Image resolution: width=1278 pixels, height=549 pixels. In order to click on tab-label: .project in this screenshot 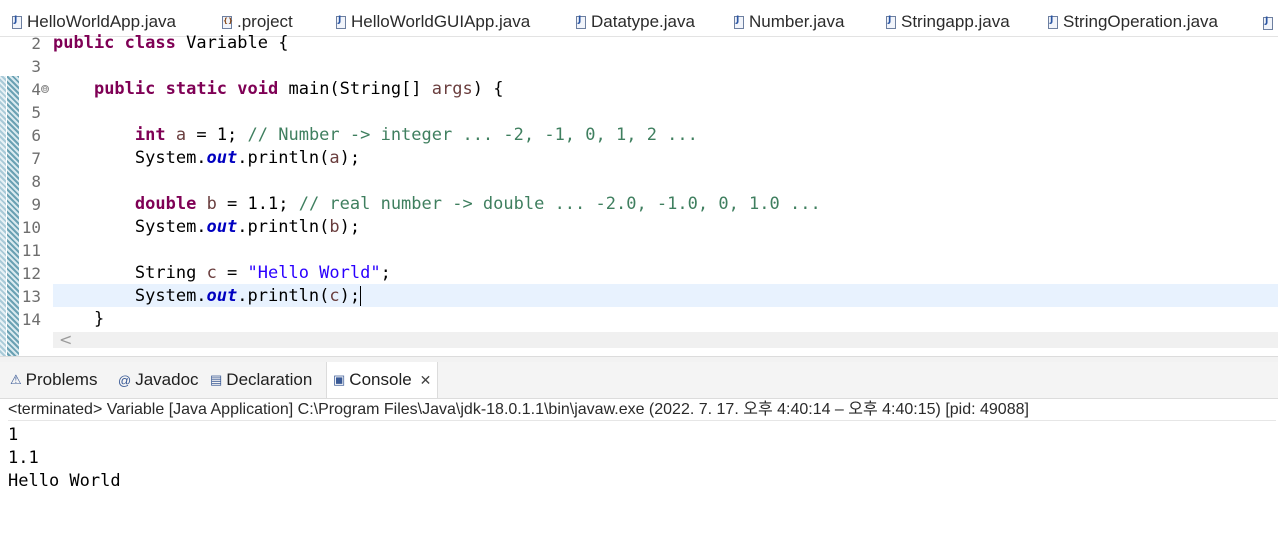, I will do `click(265, 21)`.